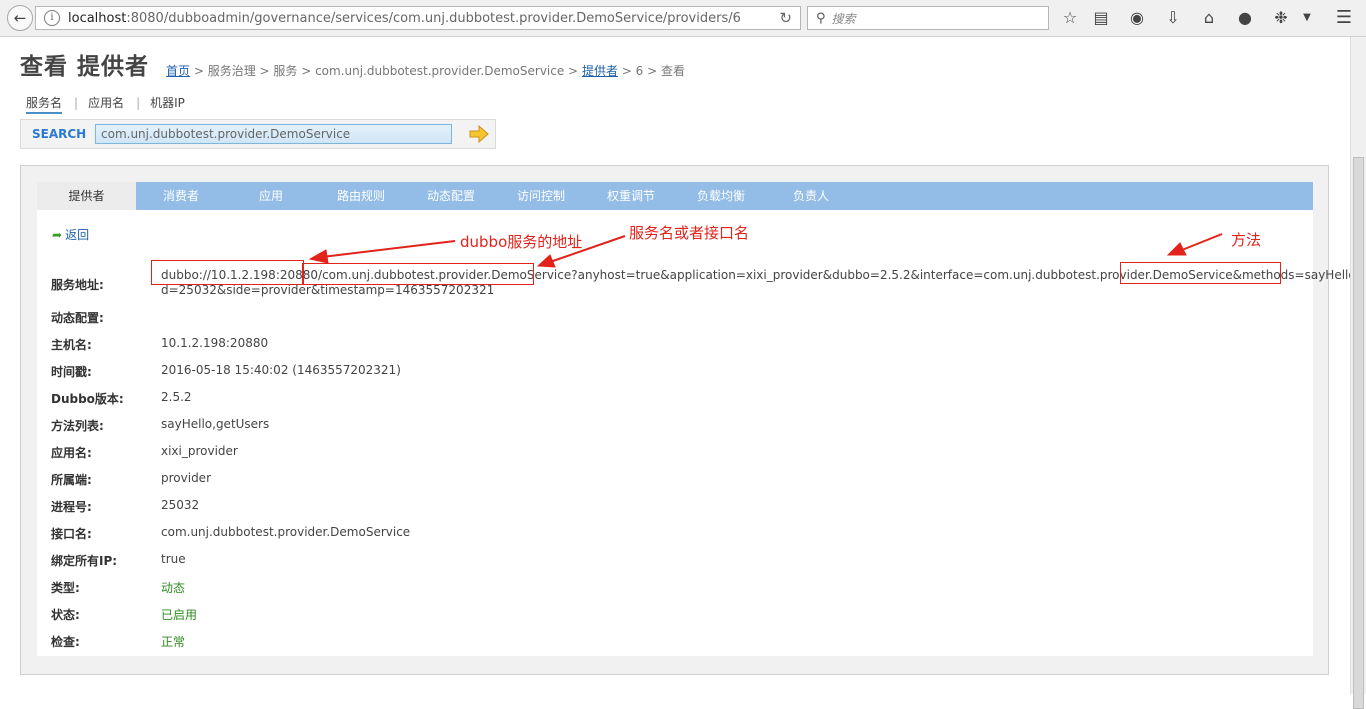 The width and height of the screenshot is (1366, 709). Describe the element at coordinates (199, 451) in the screenshot. I see `detail-value-application: xixi_provider` at that location.